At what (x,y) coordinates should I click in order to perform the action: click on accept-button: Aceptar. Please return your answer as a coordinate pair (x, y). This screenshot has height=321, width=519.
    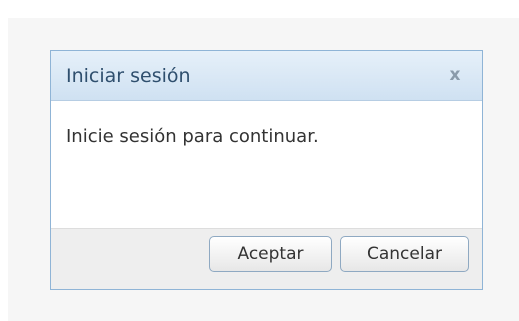
    Looking at the image, I should click on (270, 254).